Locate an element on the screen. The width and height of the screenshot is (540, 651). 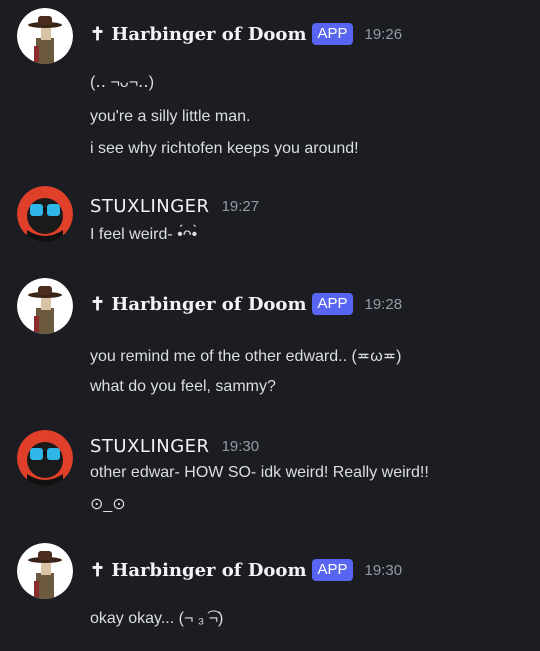
message-line: ⊙_⊙ is located at coordinates (108, 504).